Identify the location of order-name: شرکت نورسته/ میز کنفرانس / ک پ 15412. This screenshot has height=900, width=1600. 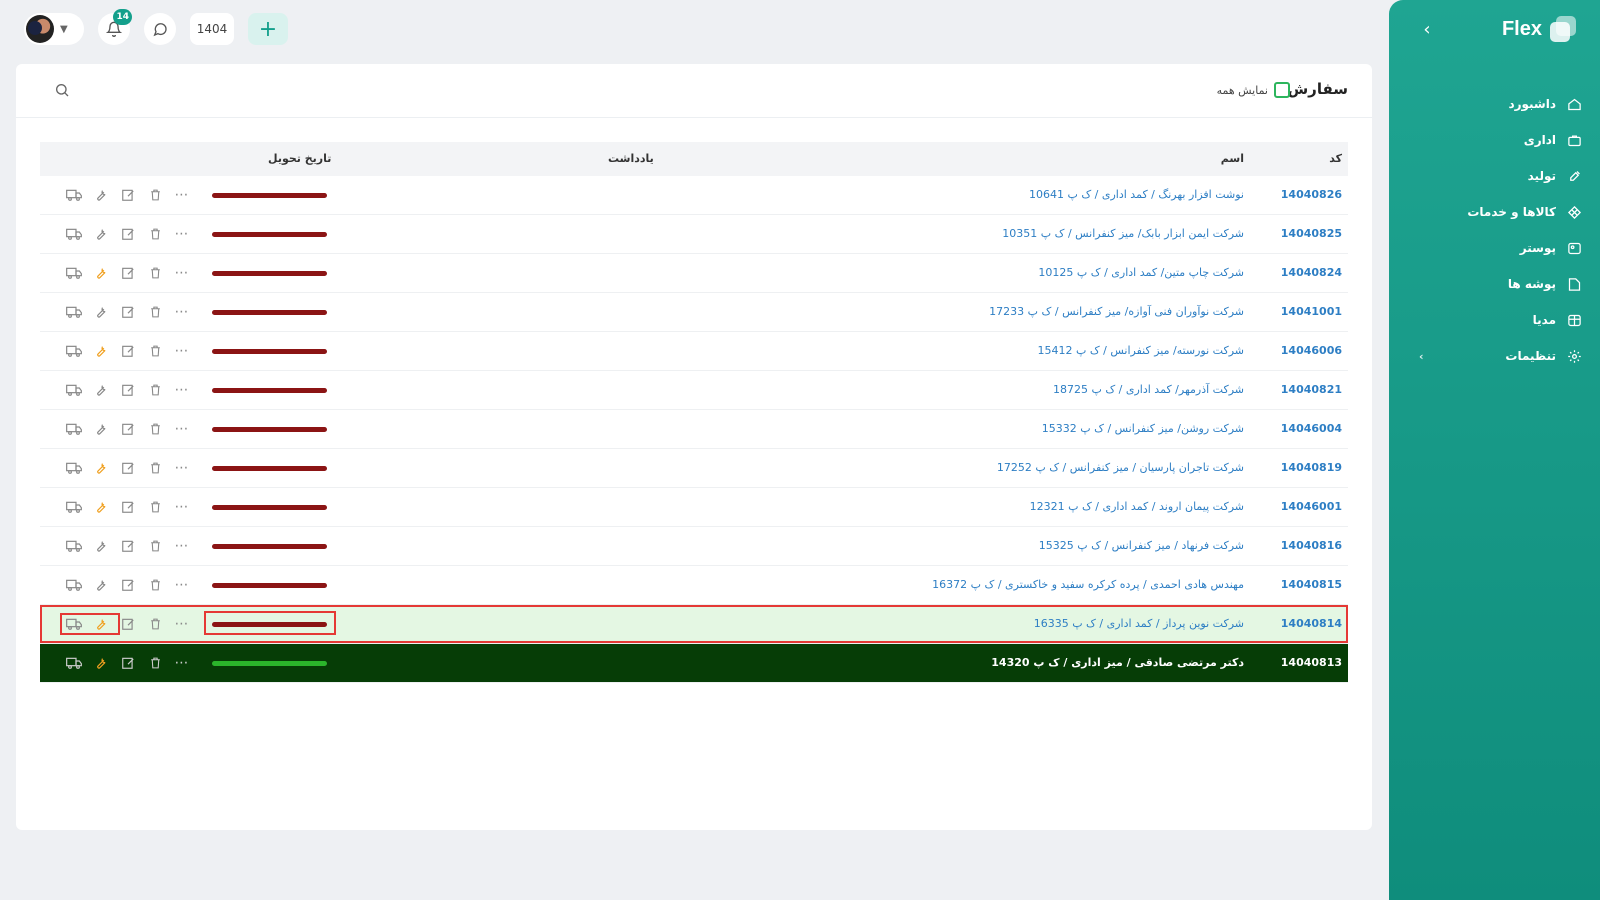
(1140, 350).